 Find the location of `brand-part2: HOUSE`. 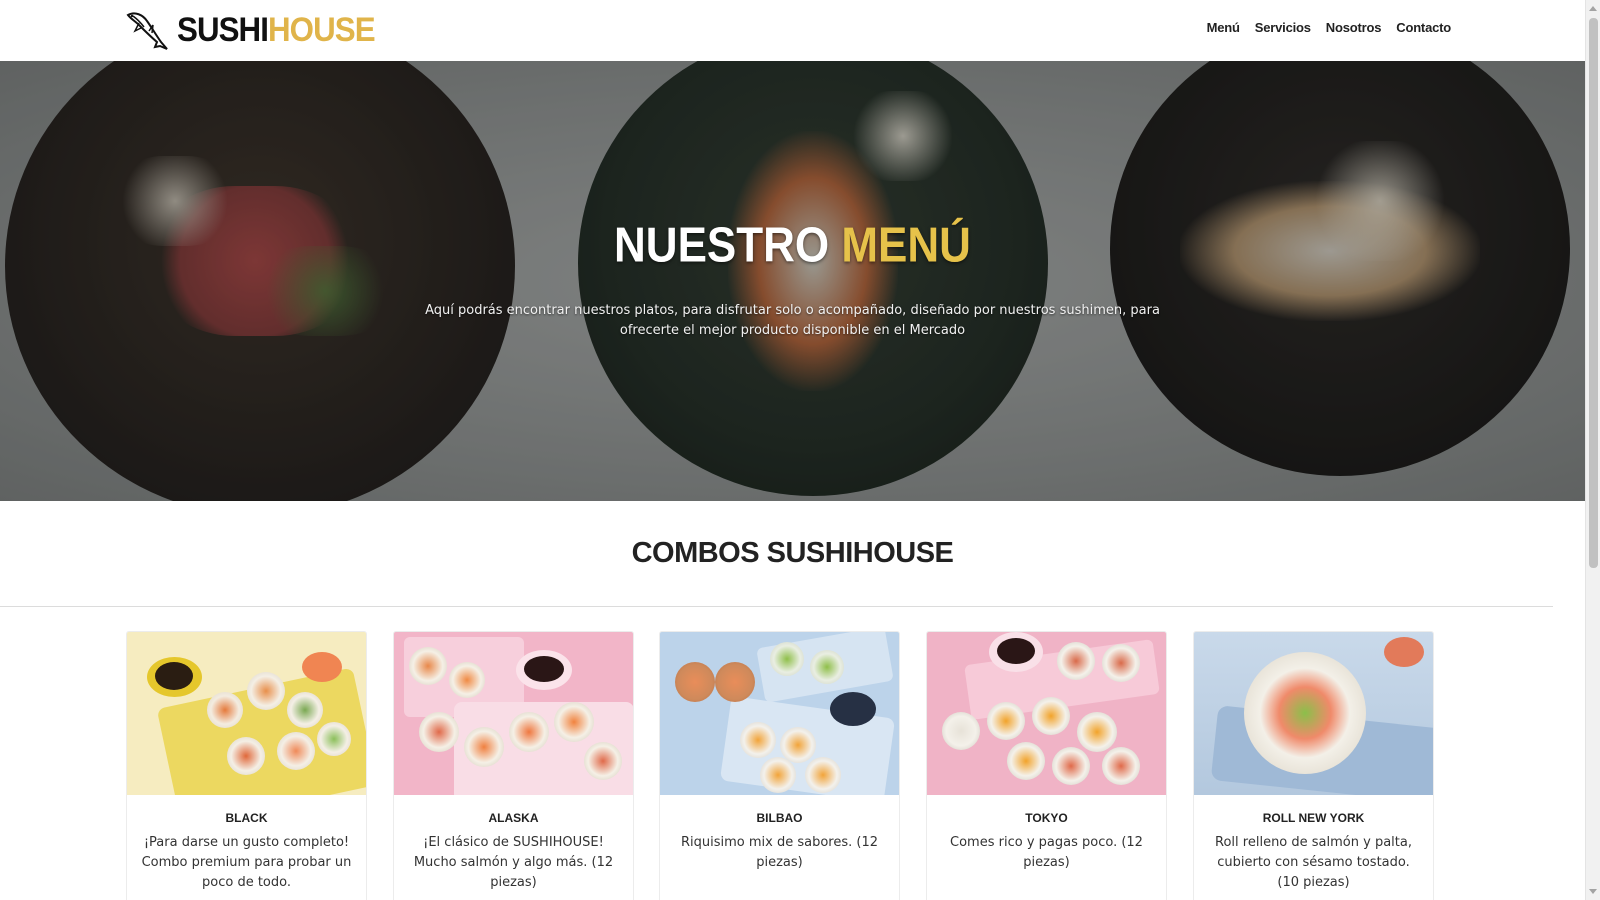

brand-part2: HOUSE is located at coordinates (322, 30).